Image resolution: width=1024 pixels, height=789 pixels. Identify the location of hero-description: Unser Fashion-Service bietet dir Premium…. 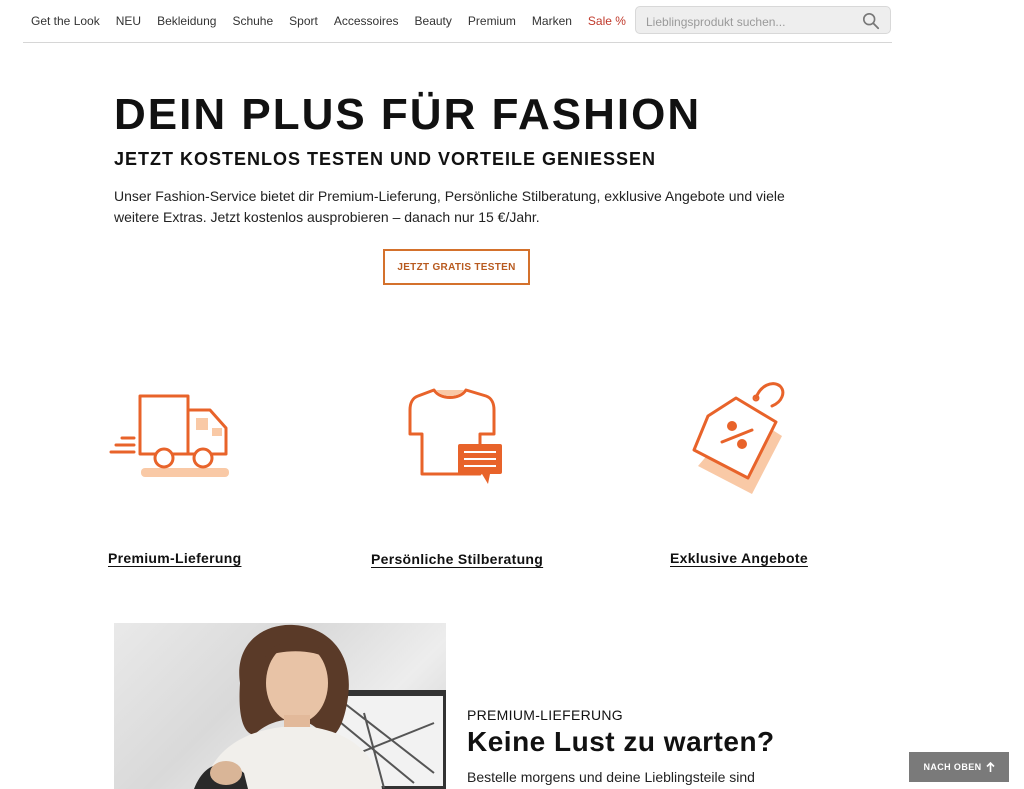
(449, 206).